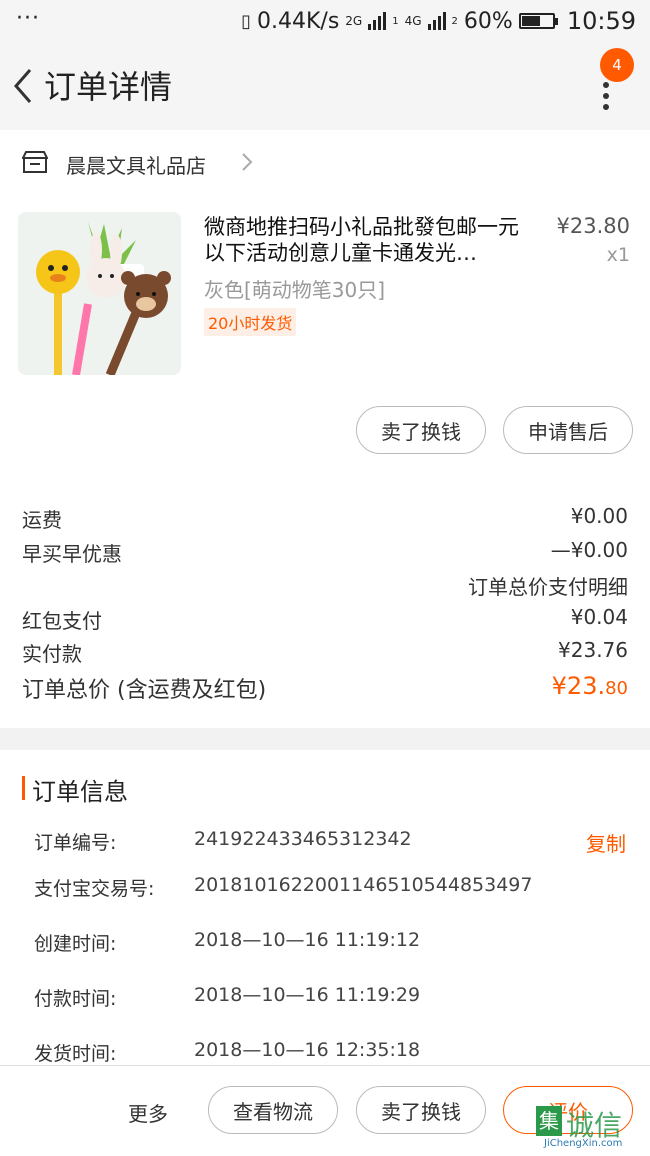  I want to click on paid-row: 实付款 ¥23.76, so click(325, 653).